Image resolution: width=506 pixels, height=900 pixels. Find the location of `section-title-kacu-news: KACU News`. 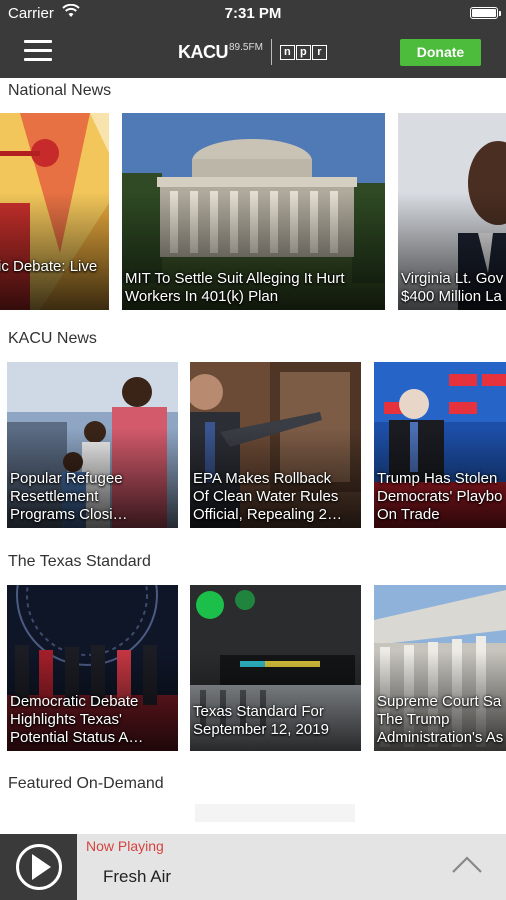

section-title-kacu-news: KACU News is located at coordinates (52, 338).